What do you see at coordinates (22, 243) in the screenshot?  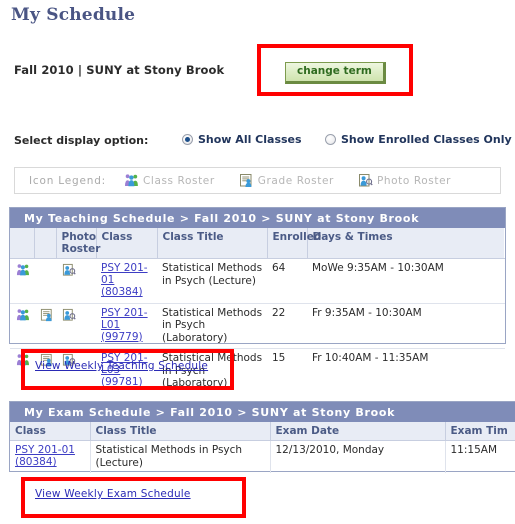 I see `col-class-roster` at bounding box center [22, 243].